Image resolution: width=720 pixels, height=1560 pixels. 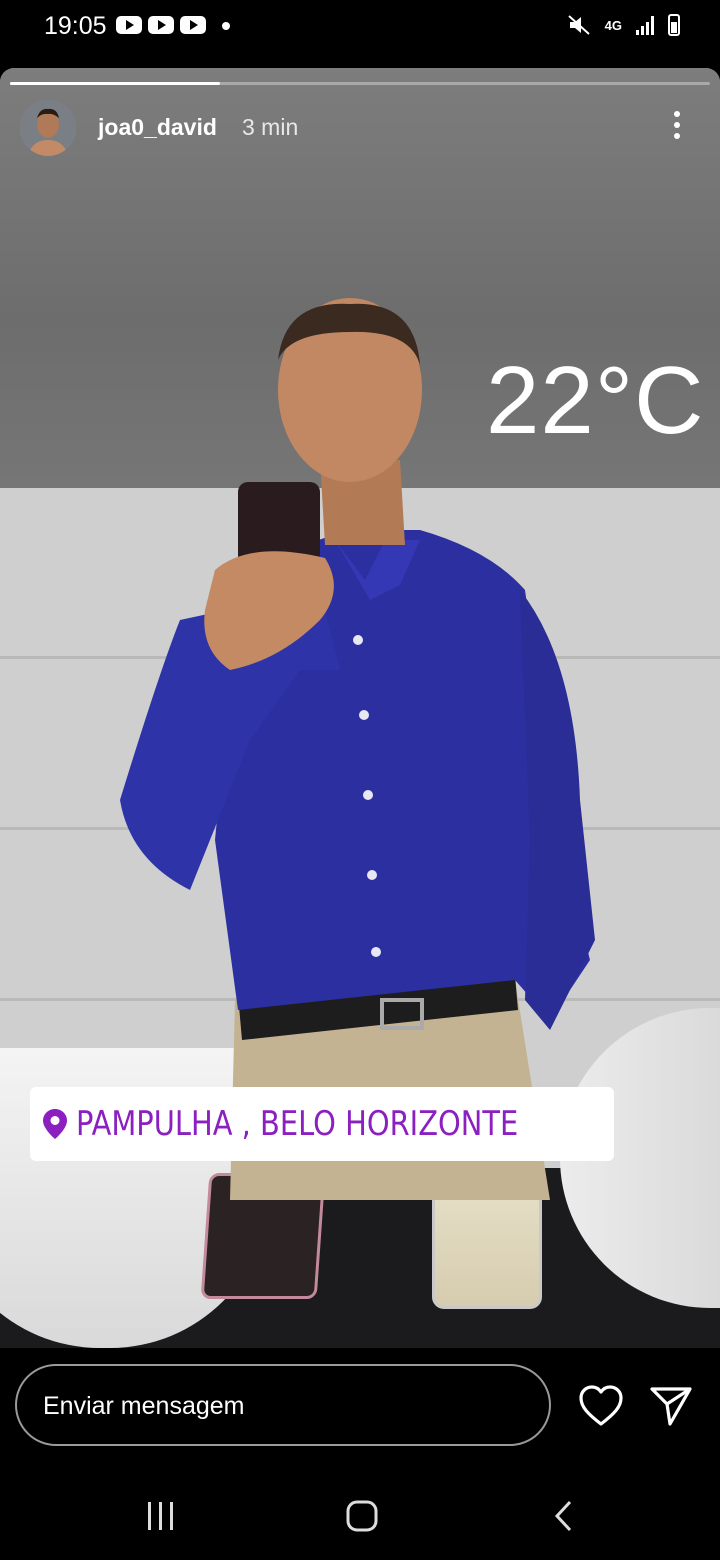 I want to click on home-icon, so click(x=362, y=1517).